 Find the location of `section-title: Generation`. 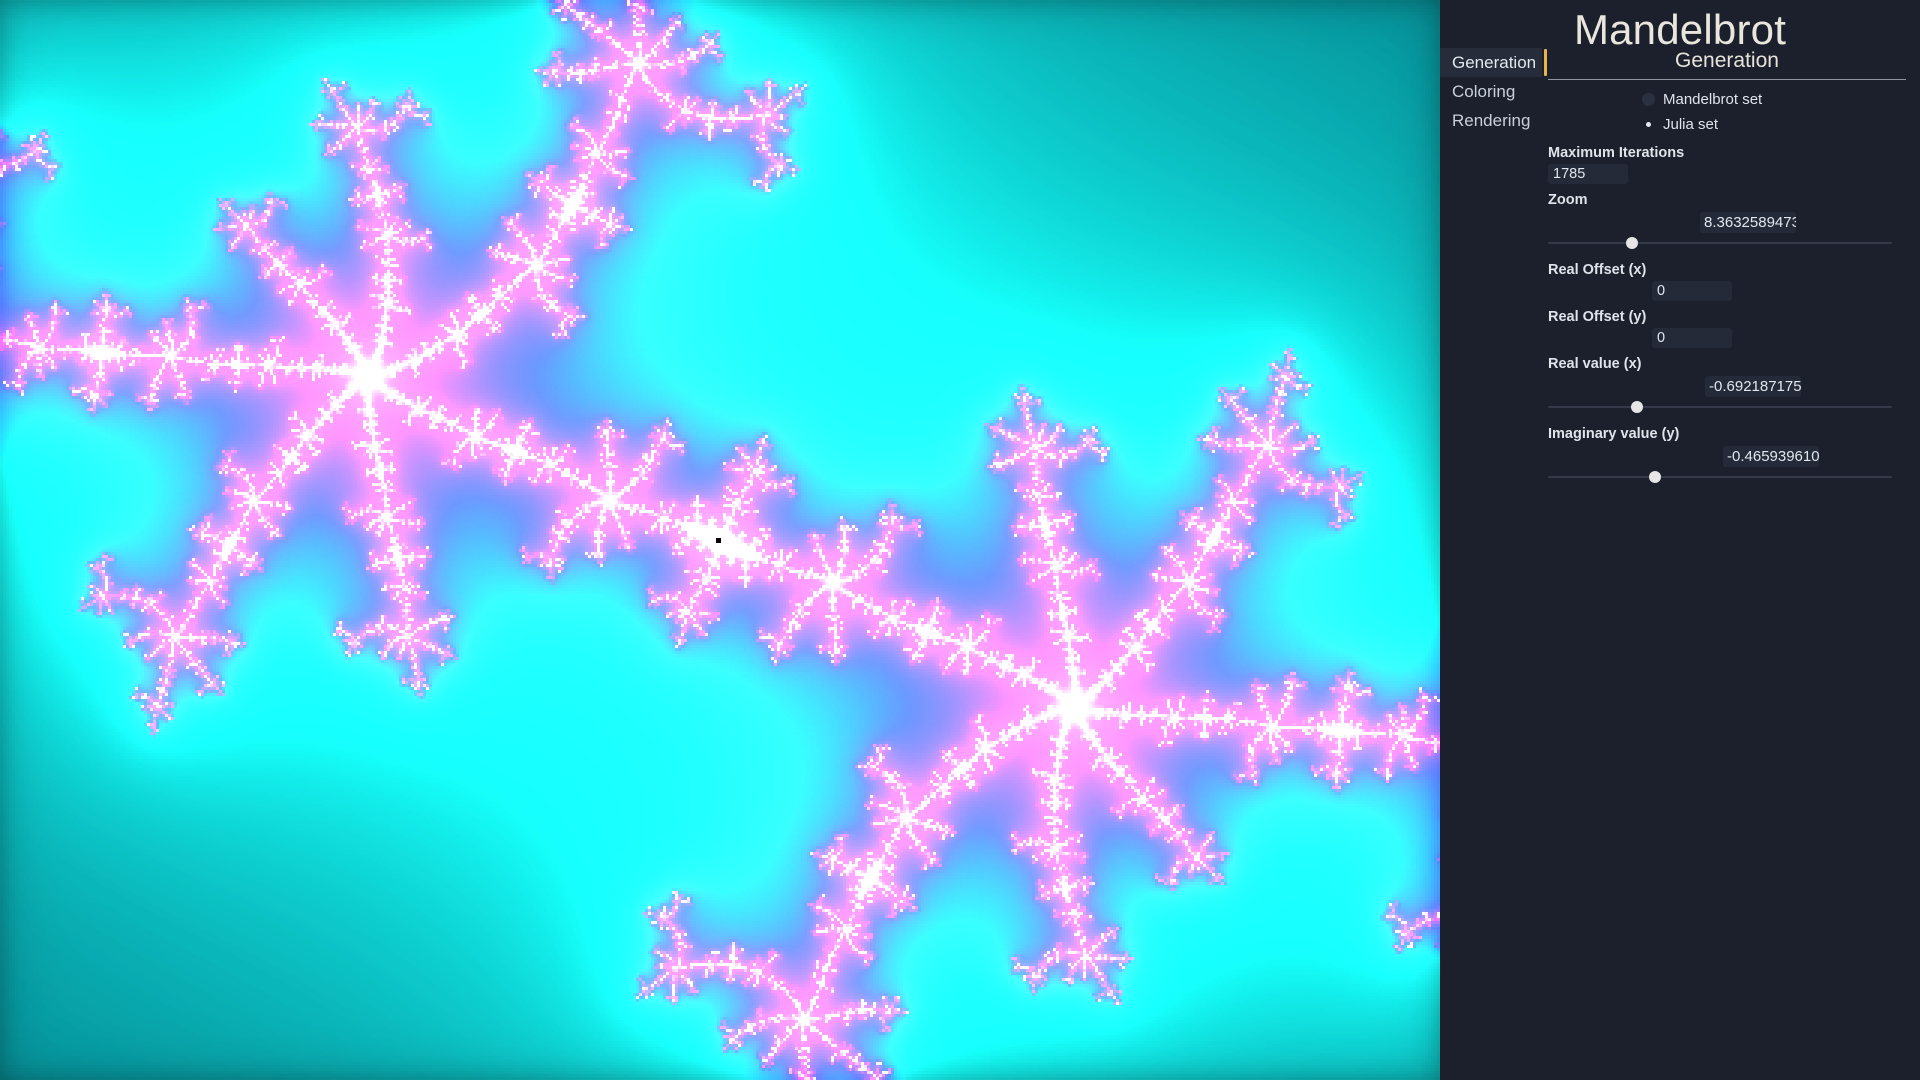

section-title: Generation is located at coordinates (1727, 60).